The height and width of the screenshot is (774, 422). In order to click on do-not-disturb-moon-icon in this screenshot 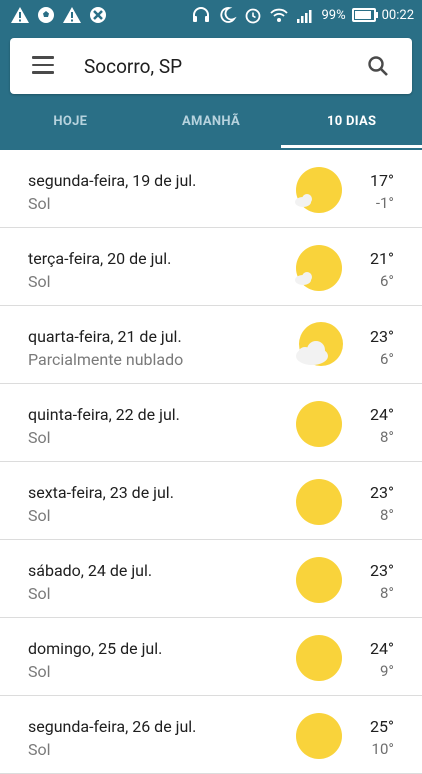, I will do `click(229, 15)`.